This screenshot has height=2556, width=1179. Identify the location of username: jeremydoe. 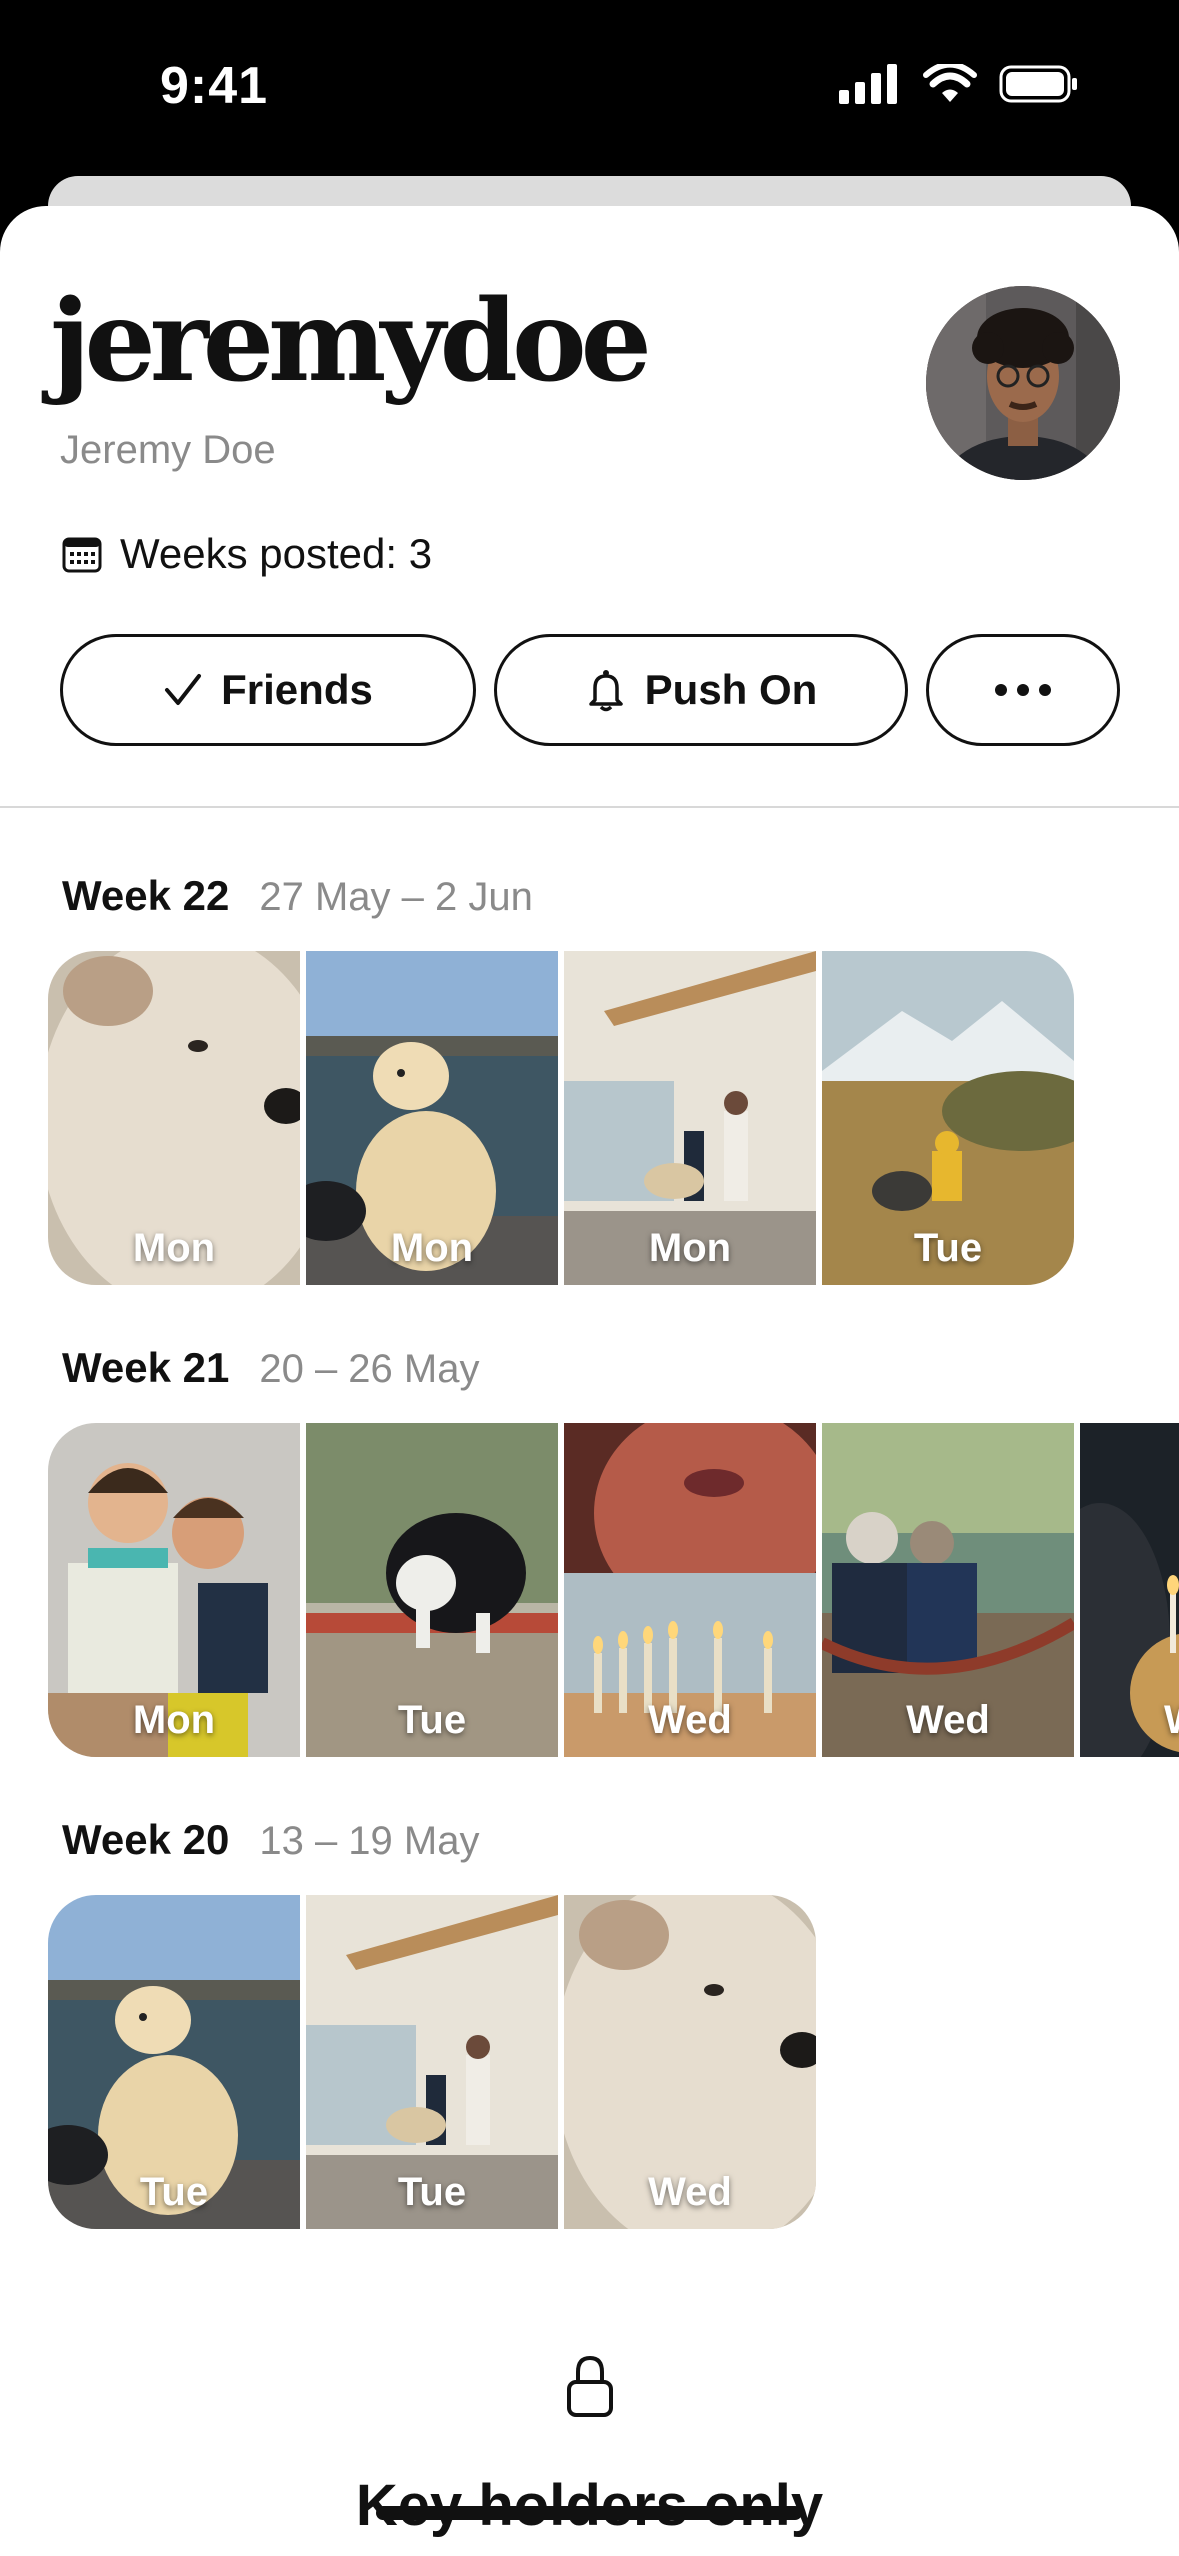
(351, 341).